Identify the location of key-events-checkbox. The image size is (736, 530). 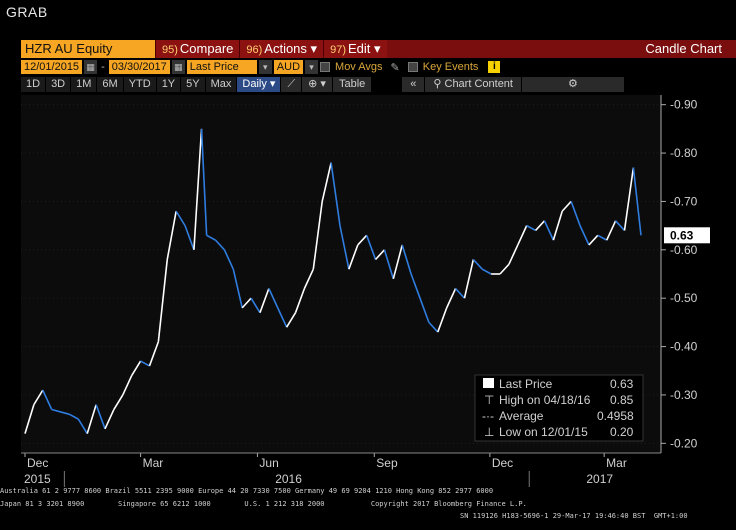
(412, 67).